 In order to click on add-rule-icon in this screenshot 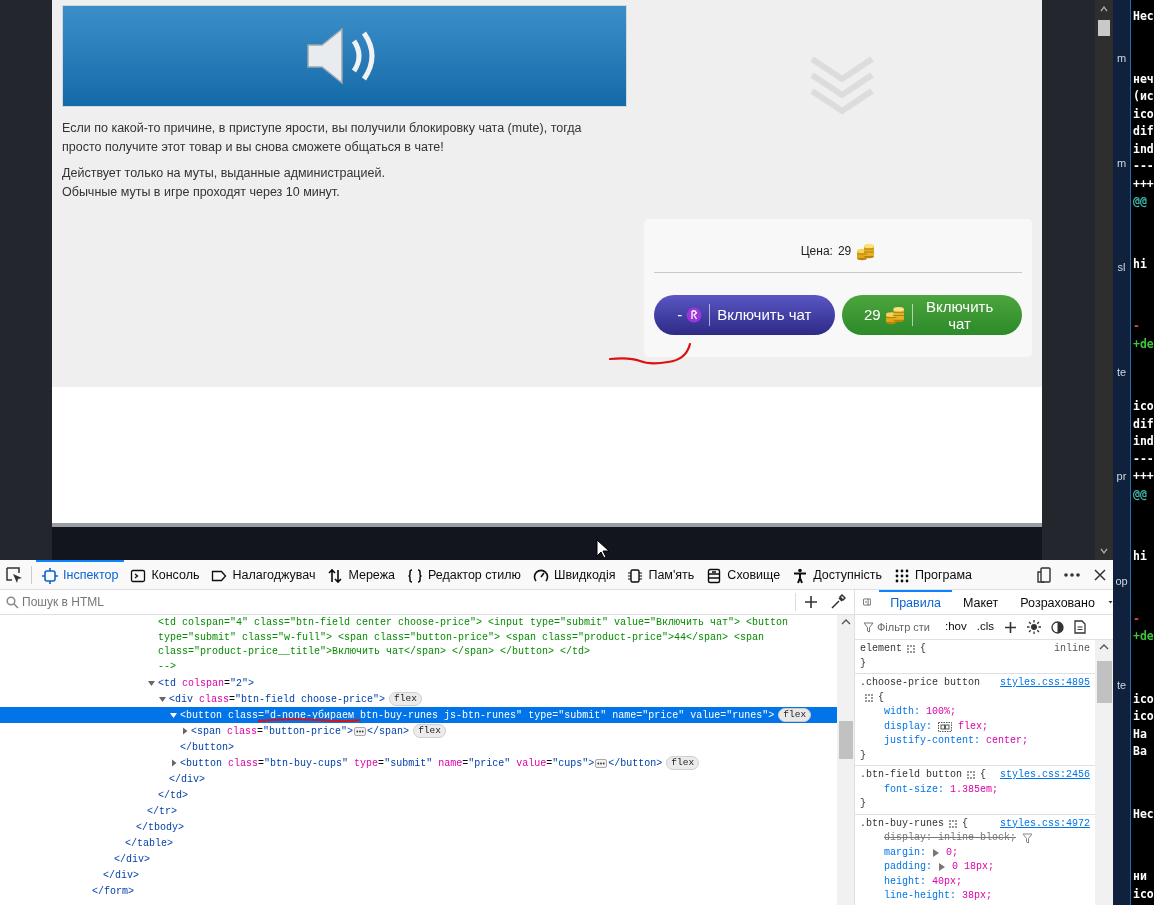, I will do `click(1010, 627)`.